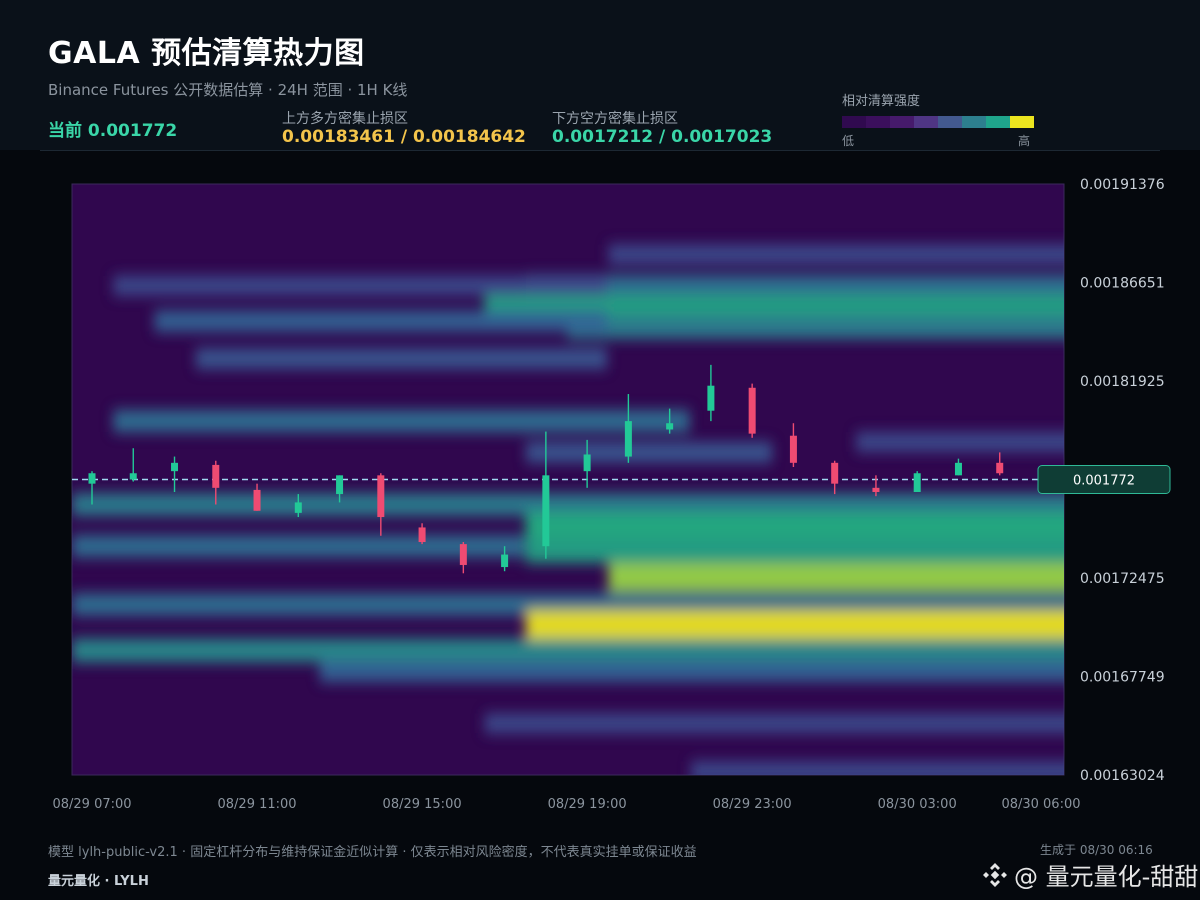 This screenshot has height=900, width=1200. Describe the element at coordinates (1104, 481) in the screenshot. I see `current-price-tag-label: 0.001772` at that location.